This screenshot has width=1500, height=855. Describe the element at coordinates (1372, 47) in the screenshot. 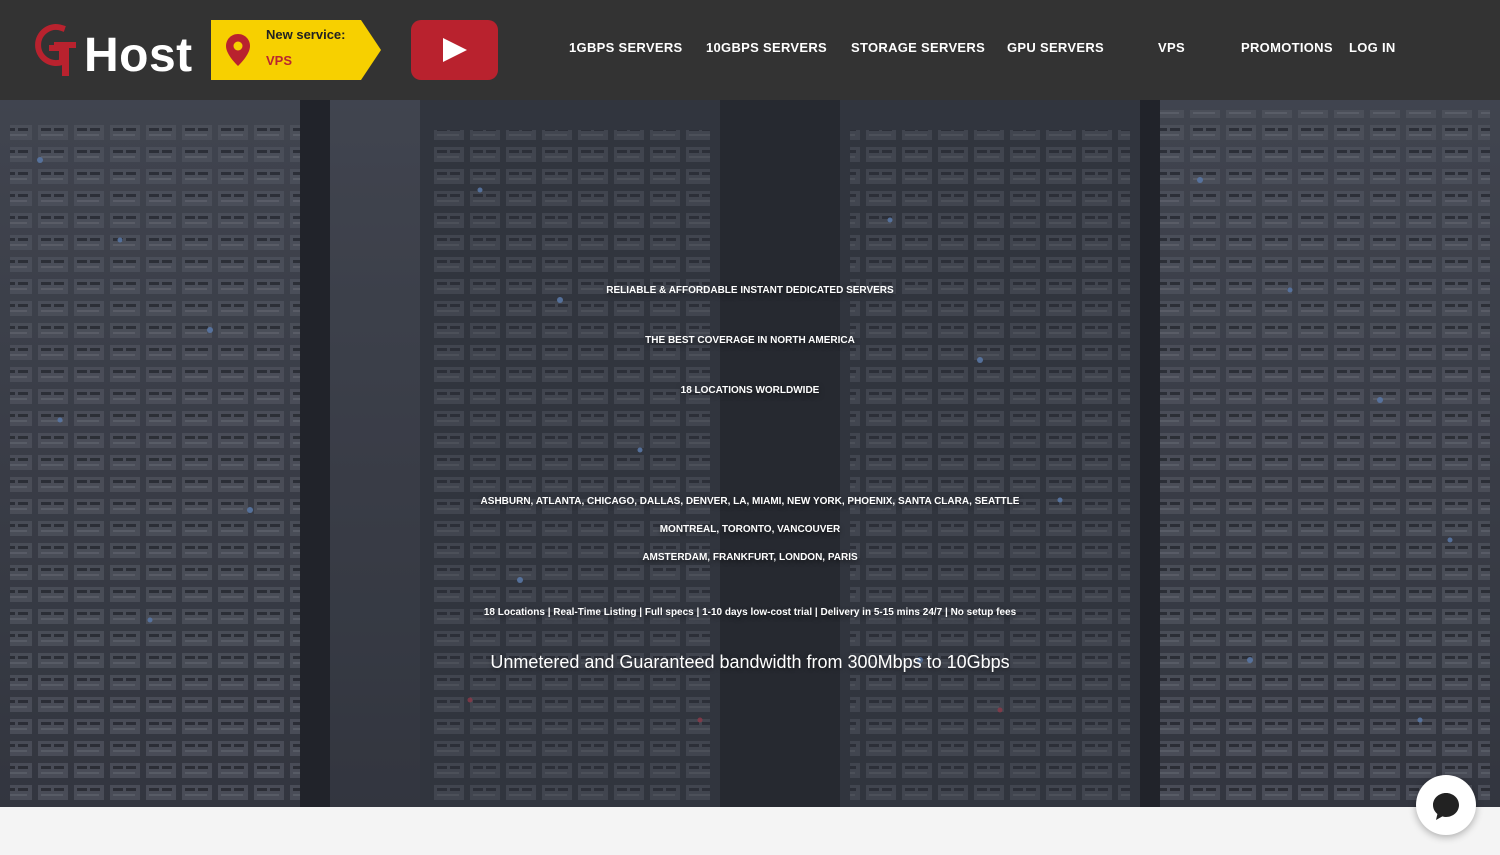

I see `nav-log-in: LOG IN` at that location.